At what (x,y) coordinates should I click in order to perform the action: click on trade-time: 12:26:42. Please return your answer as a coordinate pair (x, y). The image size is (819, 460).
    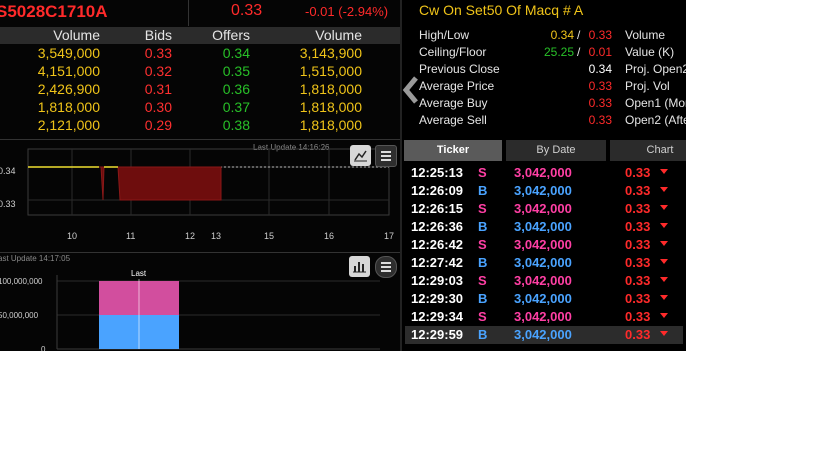
    Looking at the image, I should click on (437, 244).